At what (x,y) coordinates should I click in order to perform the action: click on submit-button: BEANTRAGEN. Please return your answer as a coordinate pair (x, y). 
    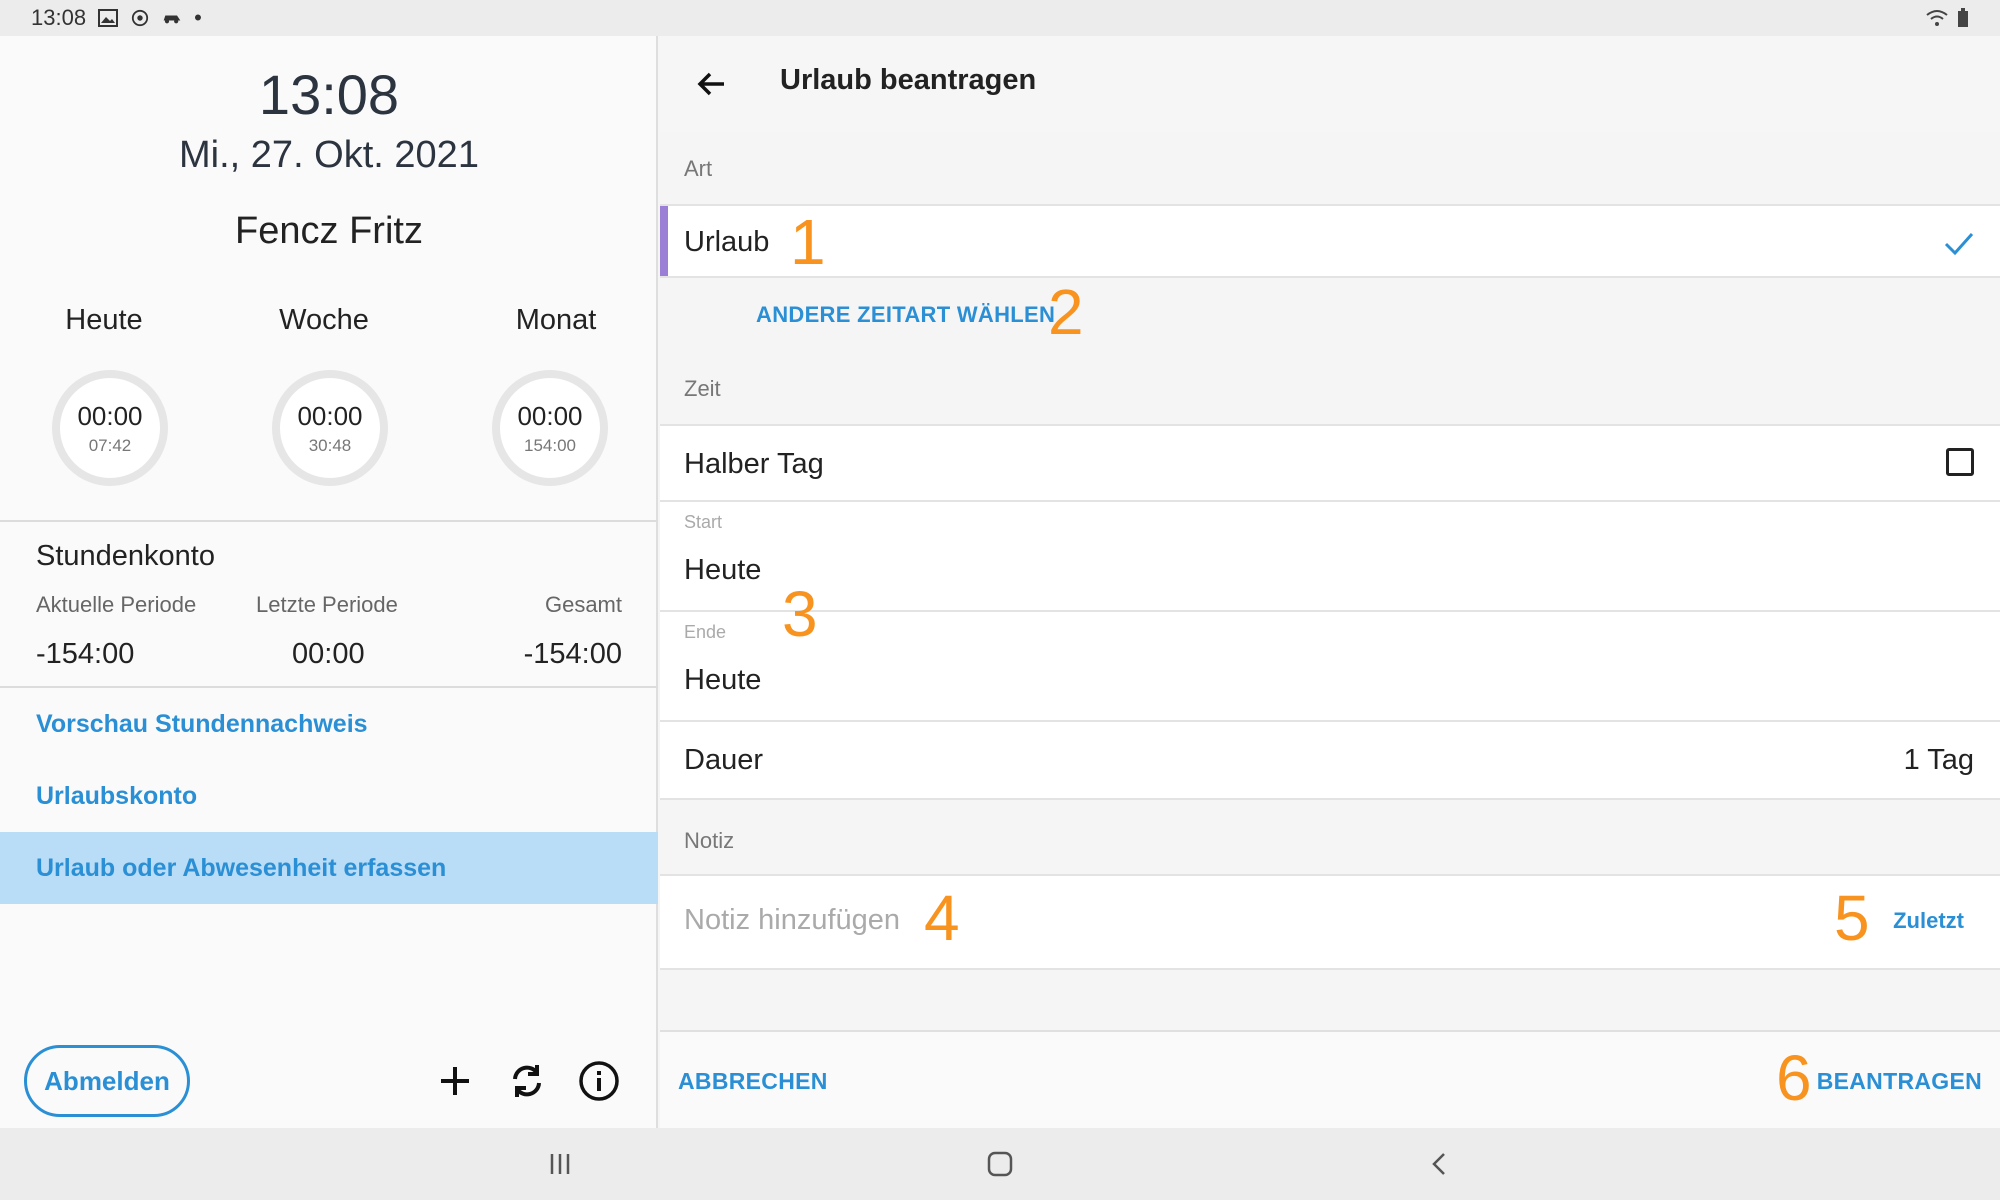
    Looking at the image, I should click on (1899, 1081).